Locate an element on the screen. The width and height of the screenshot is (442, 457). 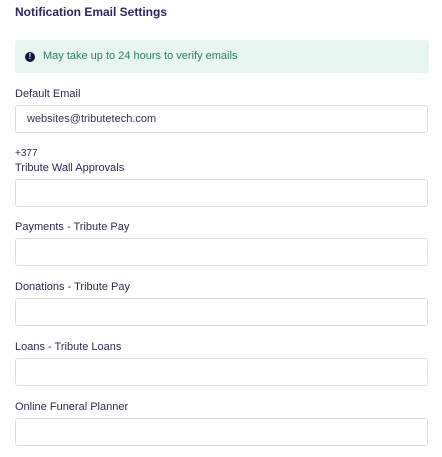
online-funeral-planner-label: Online Funeral Planner is located at coordinates (72, 407).